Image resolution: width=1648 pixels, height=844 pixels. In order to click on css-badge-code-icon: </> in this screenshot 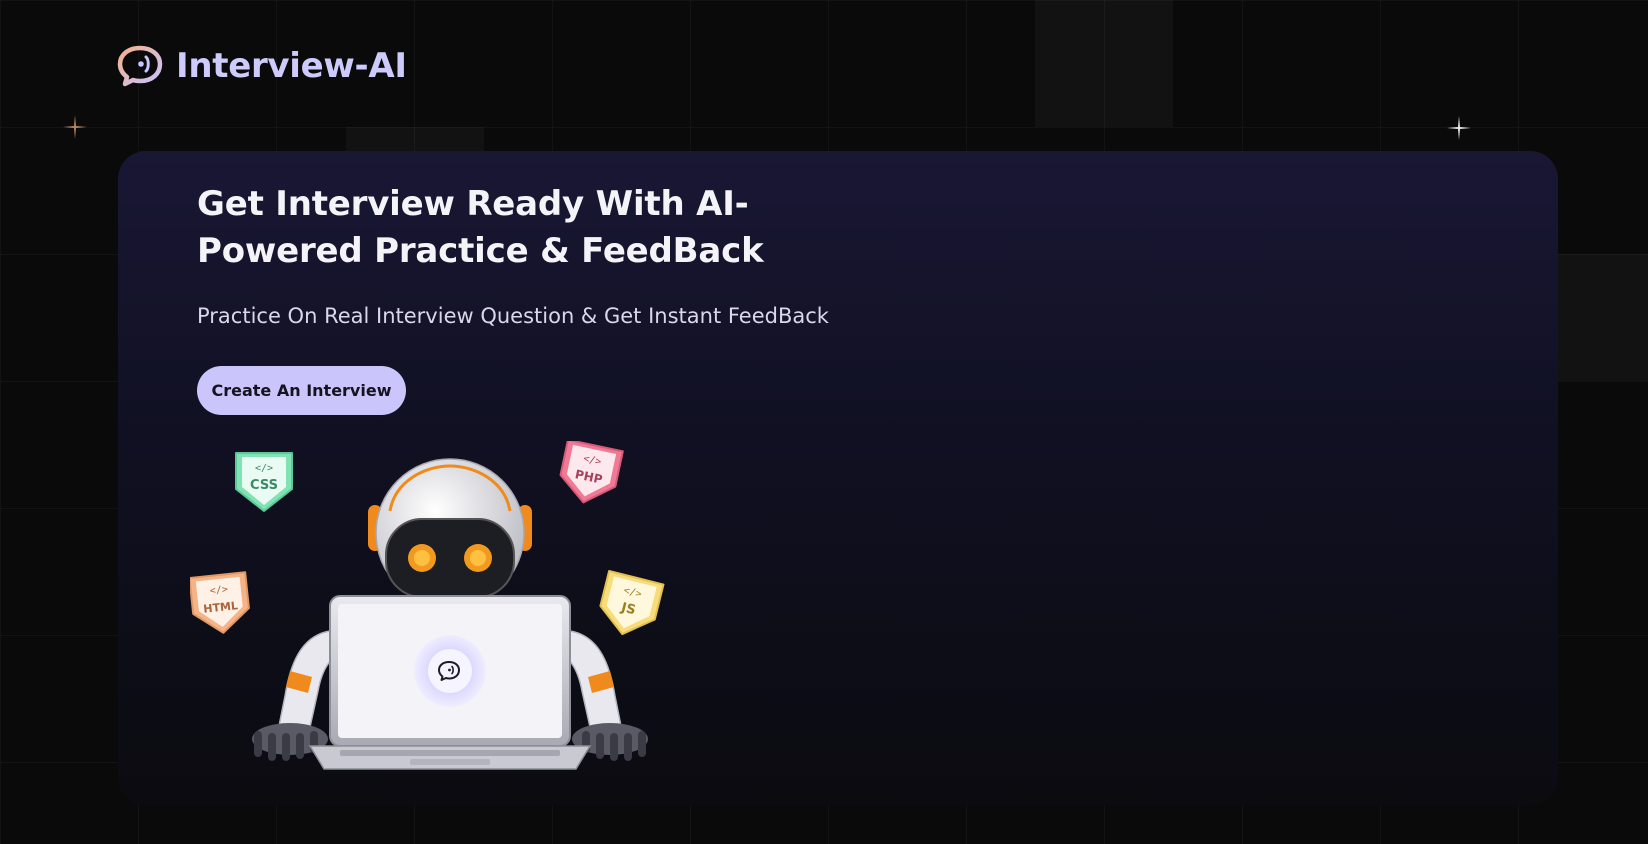, I will do `click(264, 468)`.